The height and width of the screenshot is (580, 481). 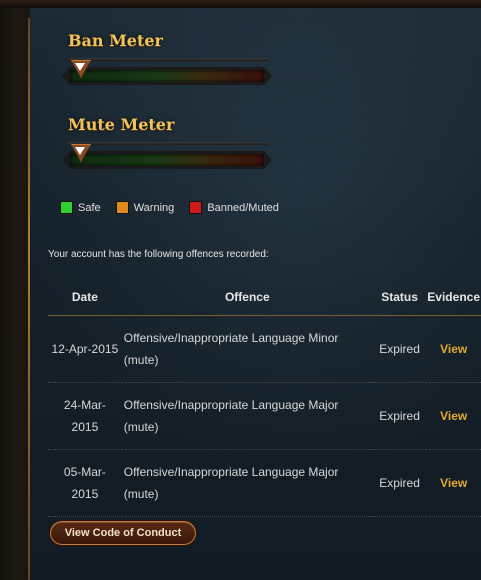 What do you see at coordinates (80, 151) in the screenshot?
I see `mute-meter-pointer-icon` at bounding box center [80, 151].